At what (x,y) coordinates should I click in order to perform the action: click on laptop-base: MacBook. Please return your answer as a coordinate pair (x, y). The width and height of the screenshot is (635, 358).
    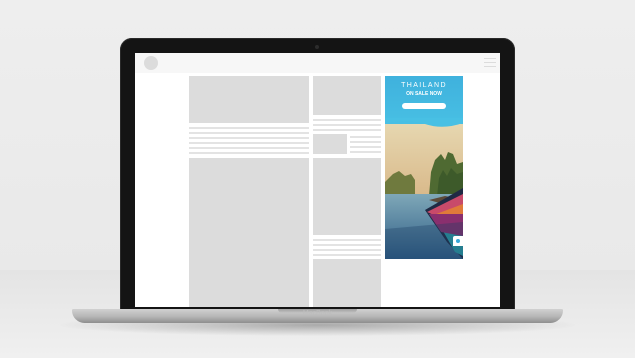
    Looking at the image, I should click on (317, 316).